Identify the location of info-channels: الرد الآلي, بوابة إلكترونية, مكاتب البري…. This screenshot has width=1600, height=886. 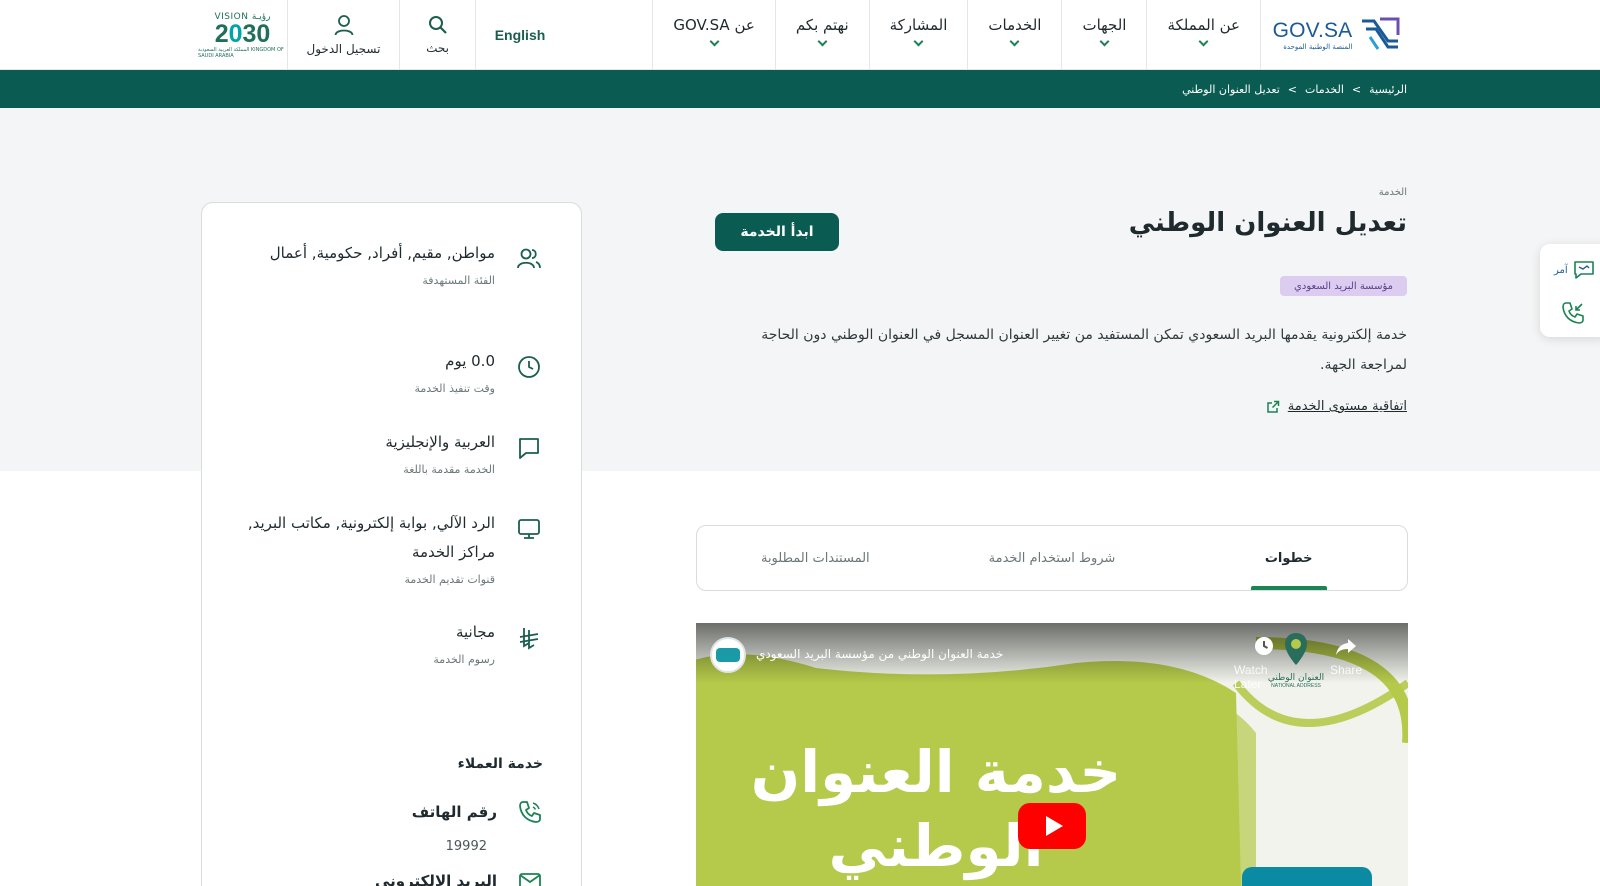
(383, 547).